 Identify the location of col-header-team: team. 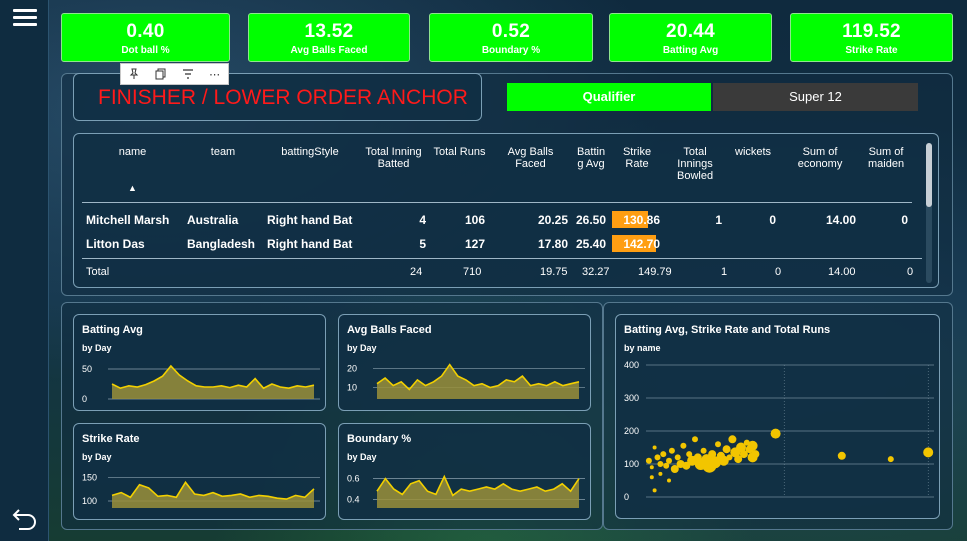
(223, 171).